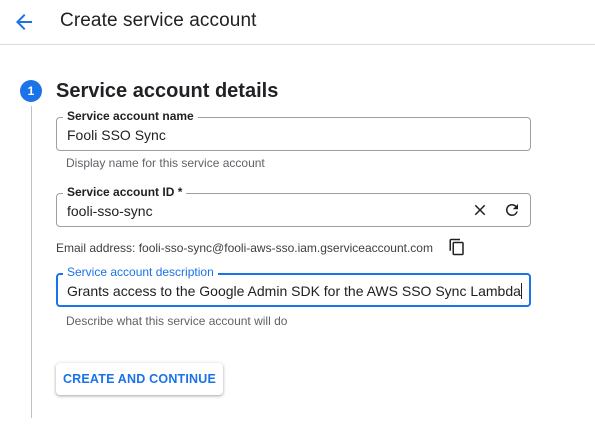  I want to click on service-account-description-label: Service account description, so click(140, 272).